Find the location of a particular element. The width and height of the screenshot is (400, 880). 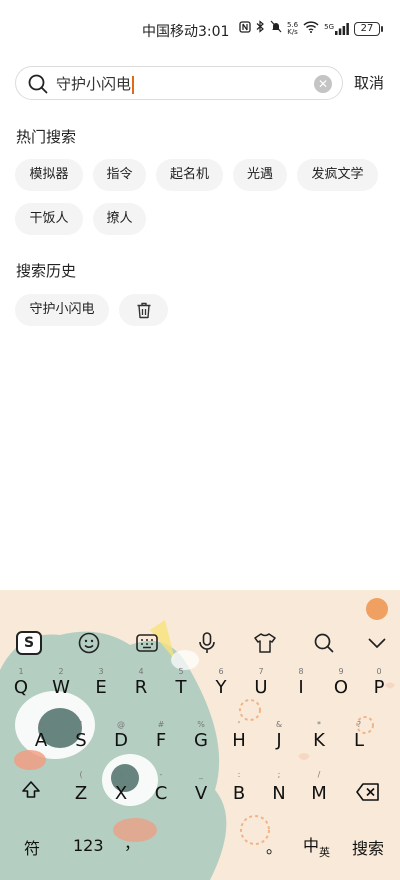

key-hint: : is located at coordinates (239, 774).